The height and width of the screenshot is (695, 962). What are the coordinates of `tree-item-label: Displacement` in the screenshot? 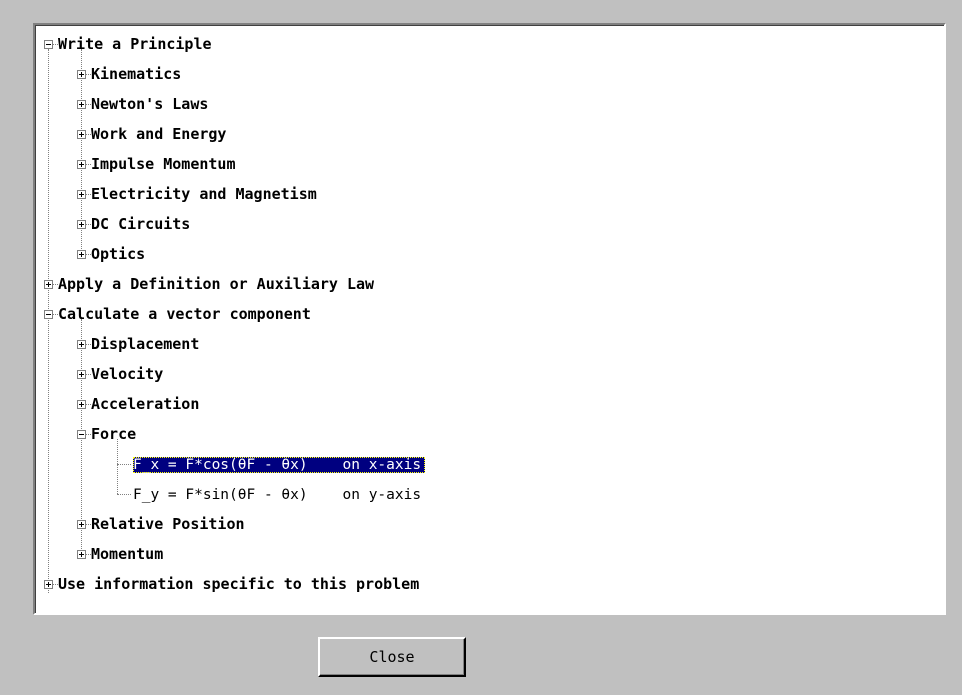 It's located at (145, 344).